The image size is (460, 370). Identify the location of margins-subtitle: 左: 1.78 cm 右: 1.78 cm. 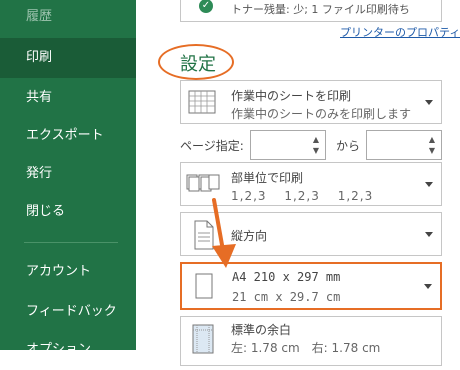
(306, 348).